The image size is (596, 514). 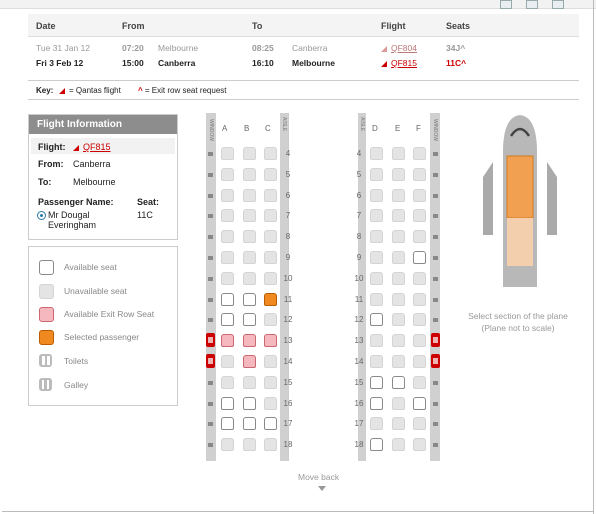 I want to click on exit-sign-icon, so click(x=210, y=340).